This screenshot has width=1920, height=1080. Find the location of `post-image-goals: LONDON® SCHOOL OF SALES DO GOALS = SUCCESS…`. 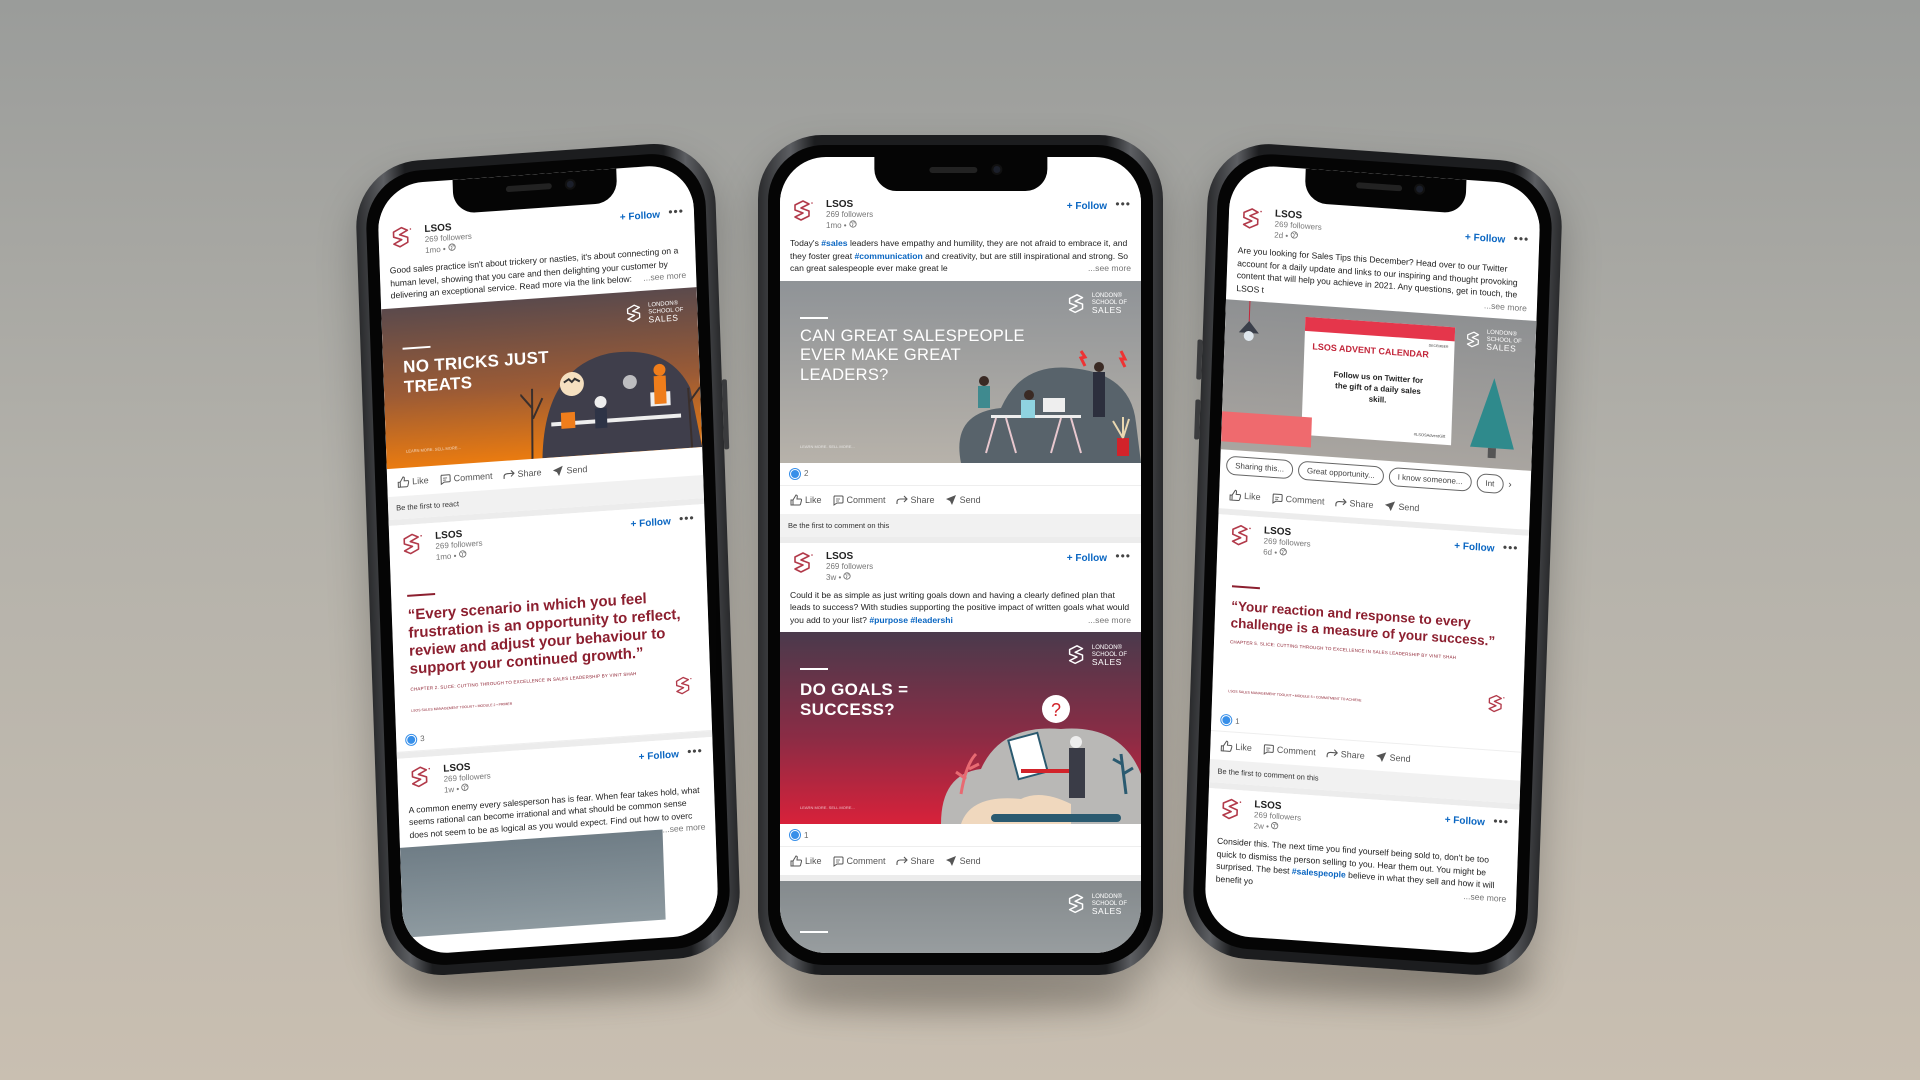

post-image-goals: LONDON® SCHOOL OF SALES DO GOALS = SUCCESS… is located at coordinates (960, 728).